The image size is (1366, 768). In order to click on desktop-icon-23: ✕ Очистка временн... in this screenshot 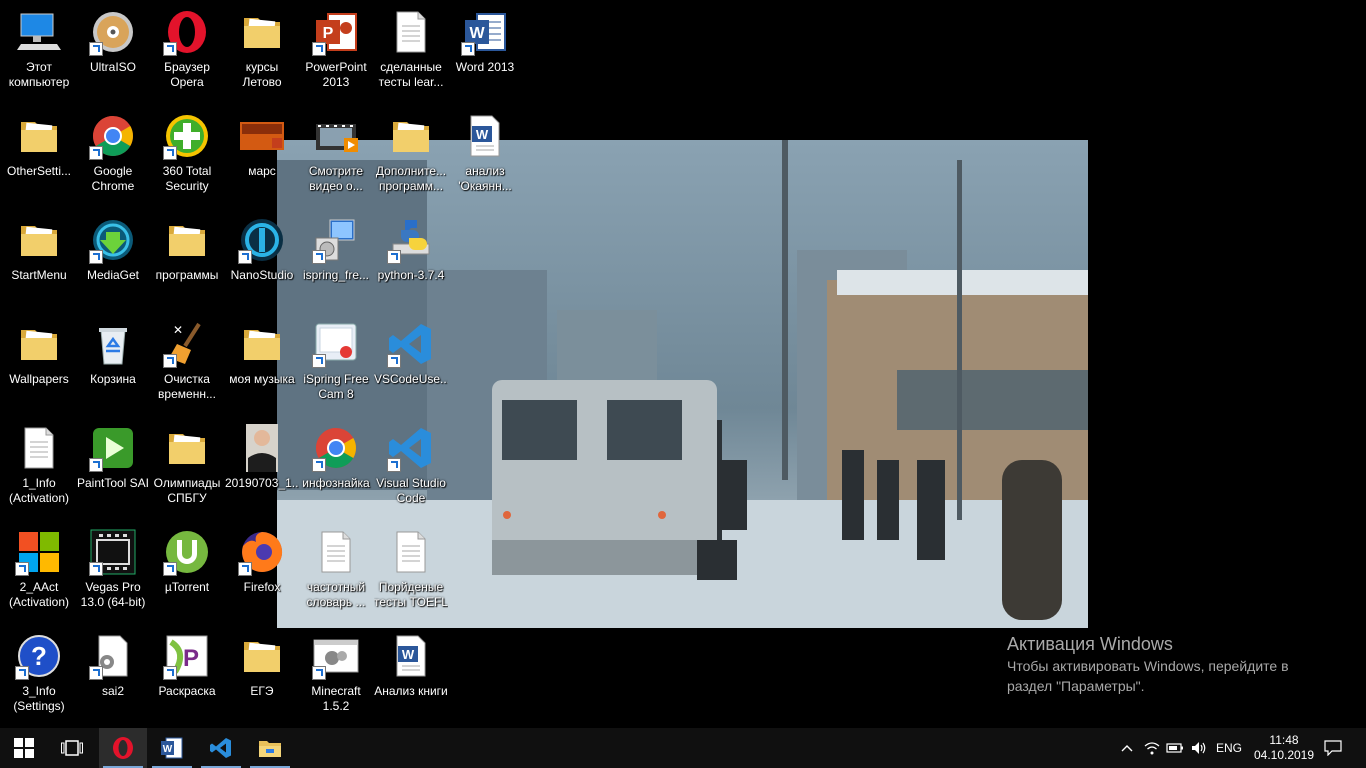, I will do `click(187, 364)`.